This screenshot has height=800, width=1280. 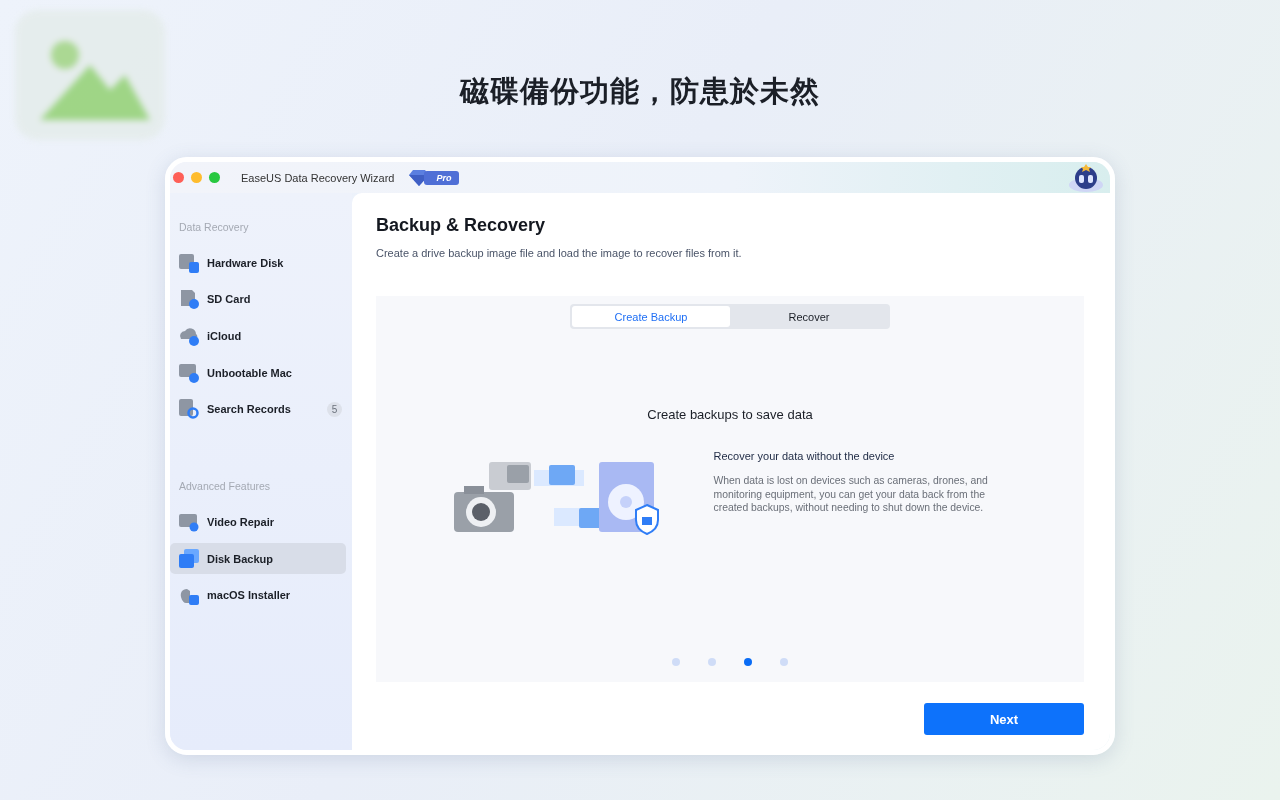 I want to click on sidebar-item: Disk Backup, so click(x=258, y=559).